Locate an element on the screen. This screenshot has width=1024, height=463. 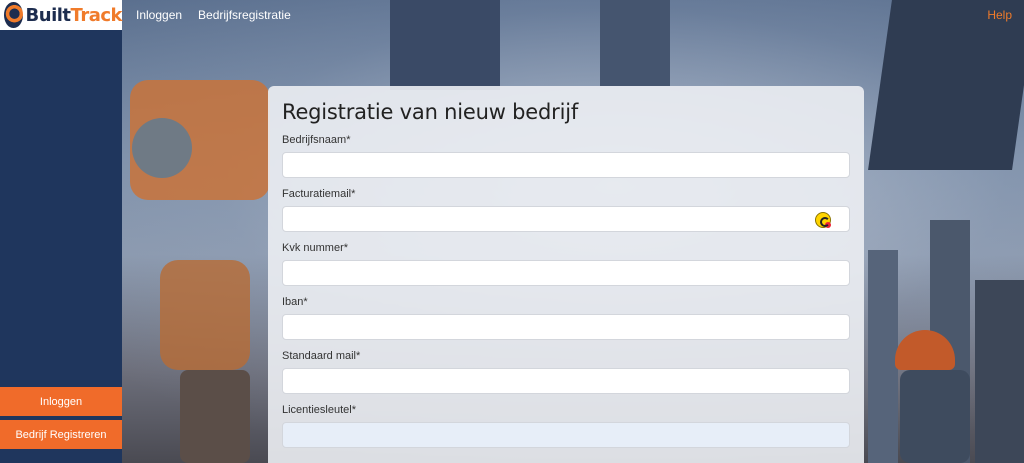
brand-name: BuiltTrack is located at coordinates (74, 15).